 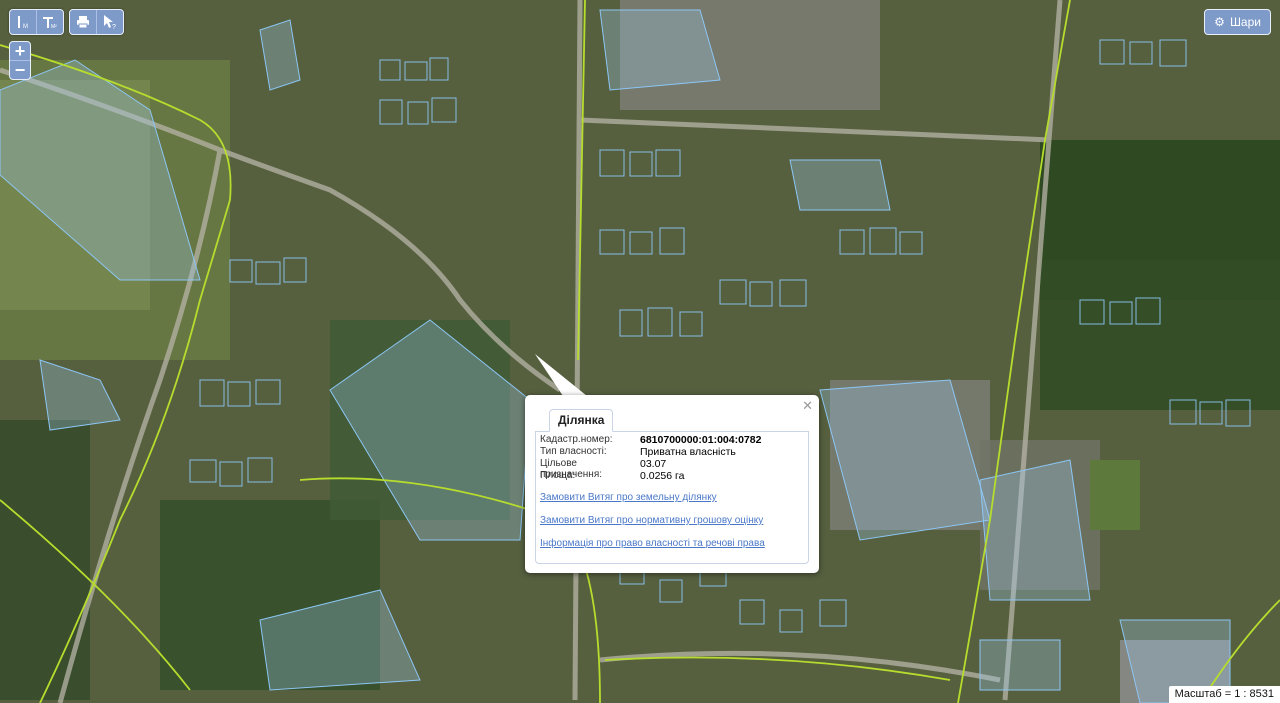 I want to click on scale-label: Масштаб = 1 : 8531, so click(x=1224, y=694).